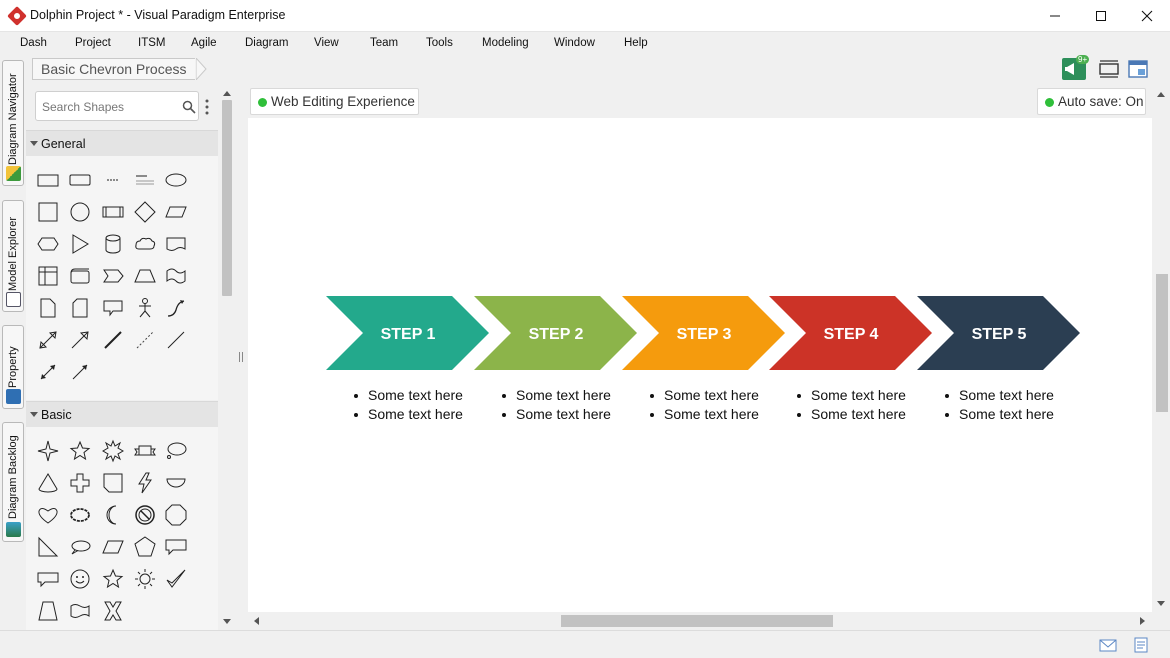 This screenshot has width=1170, height=658. I want to click on rect-callout-icon, so click(176, 547).